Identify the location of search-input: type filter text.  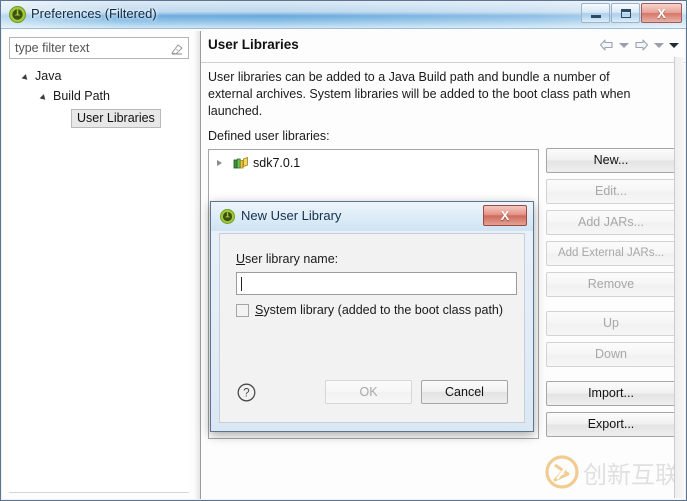
(52, 48).